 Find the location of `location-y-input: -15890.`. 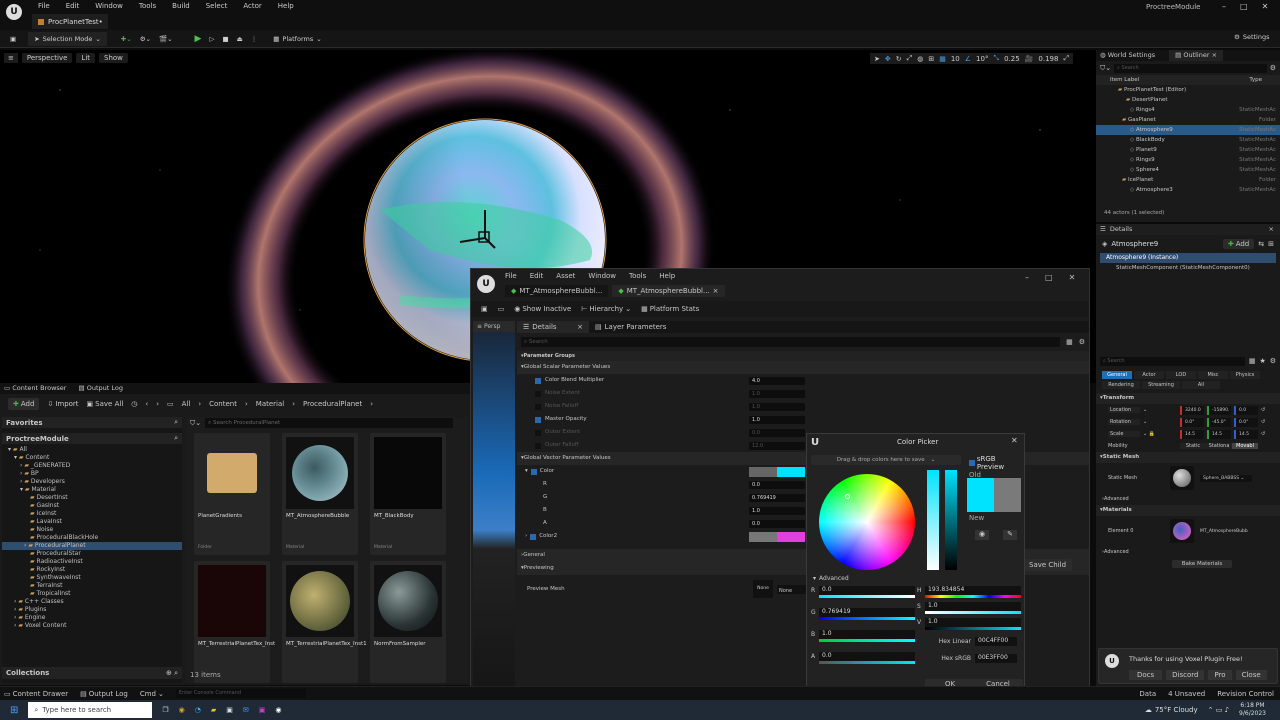

location-y-input: -15890. is located at coordinates (1219, 410).